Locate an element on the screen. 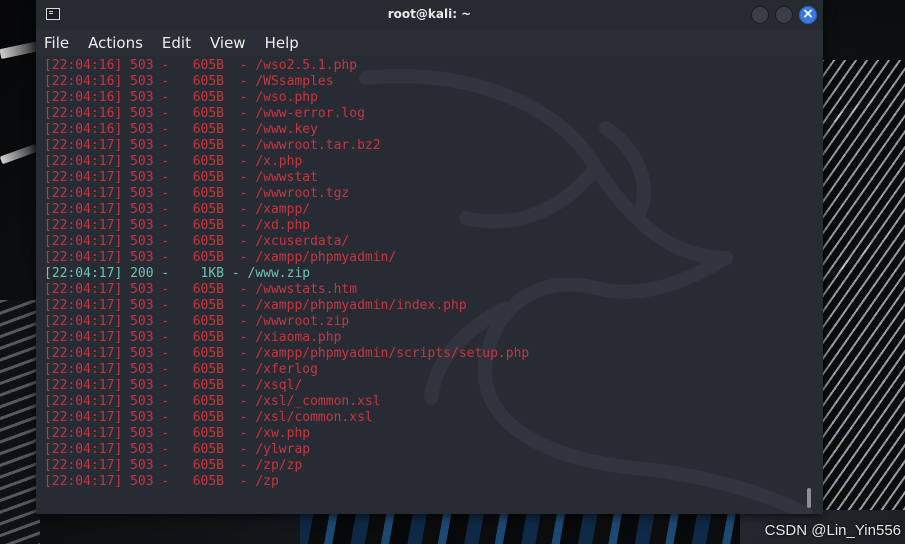 This screenshot has width=905, height=544. menu-actions: Actions is located at coordinates (115, 43).